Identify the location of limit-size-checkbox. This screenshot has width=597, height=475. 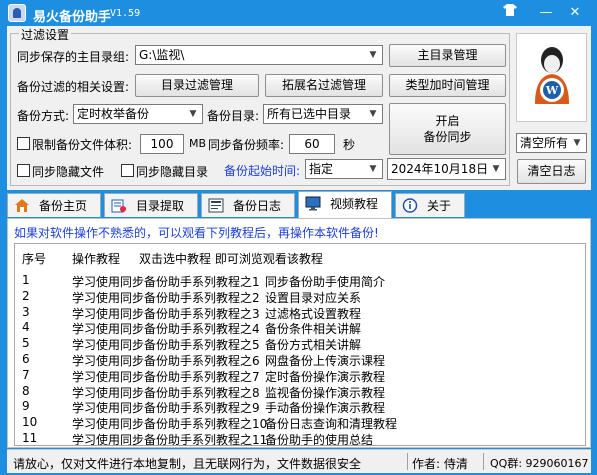
(23, 143).